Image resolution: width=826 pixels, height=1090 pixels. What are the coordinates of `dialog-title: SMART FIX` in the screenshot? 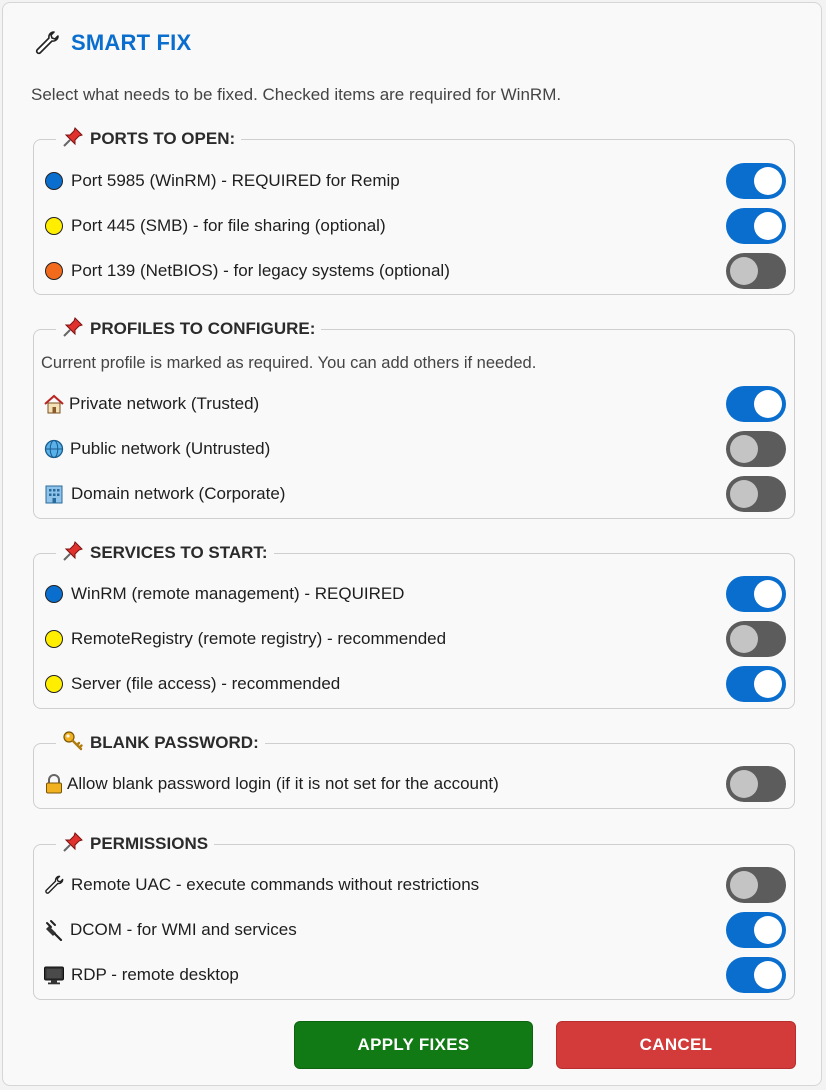 It's located at (131, 42).